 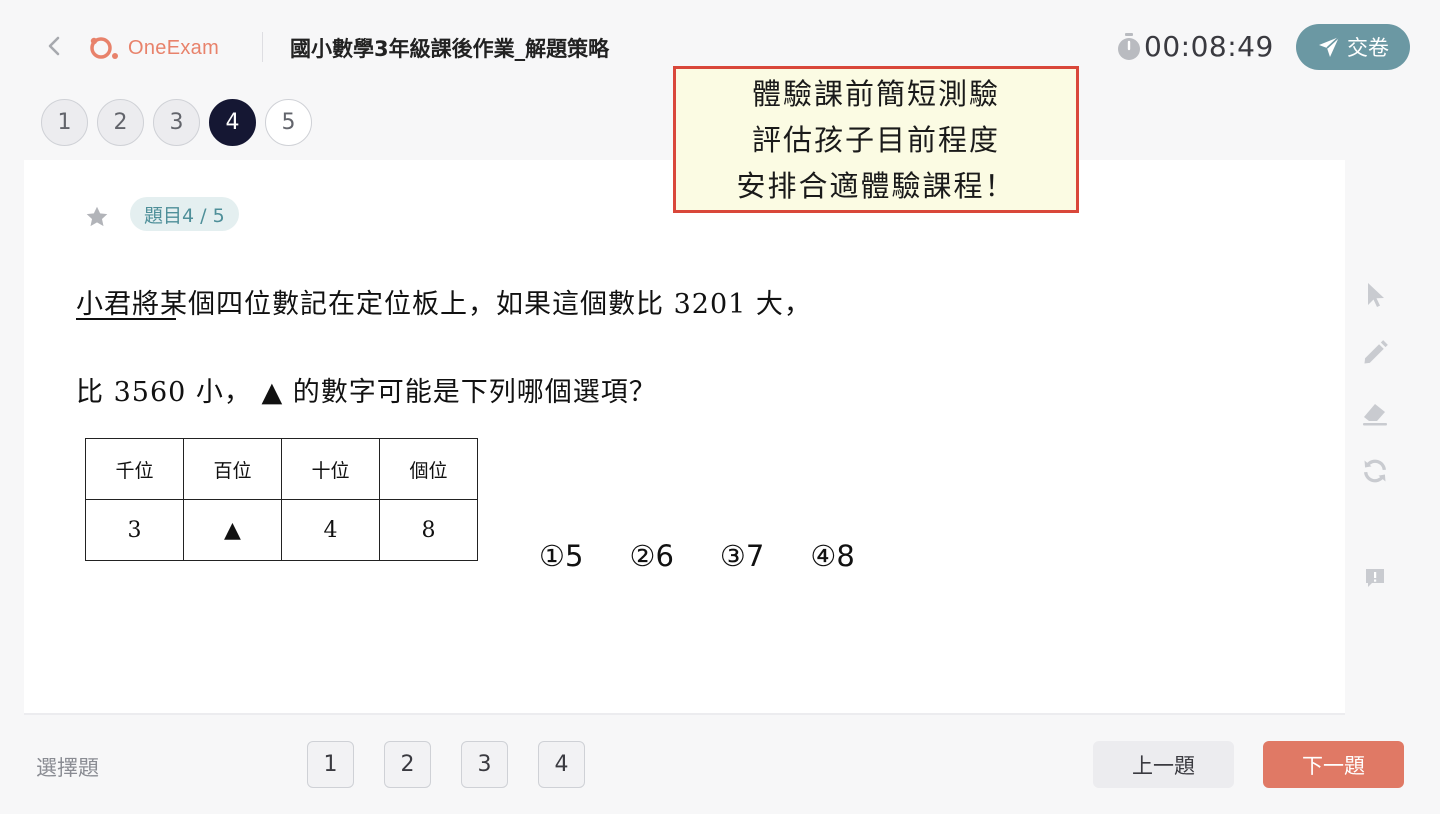 I want to click on refresh-icon, so click(x=1375, y=471).